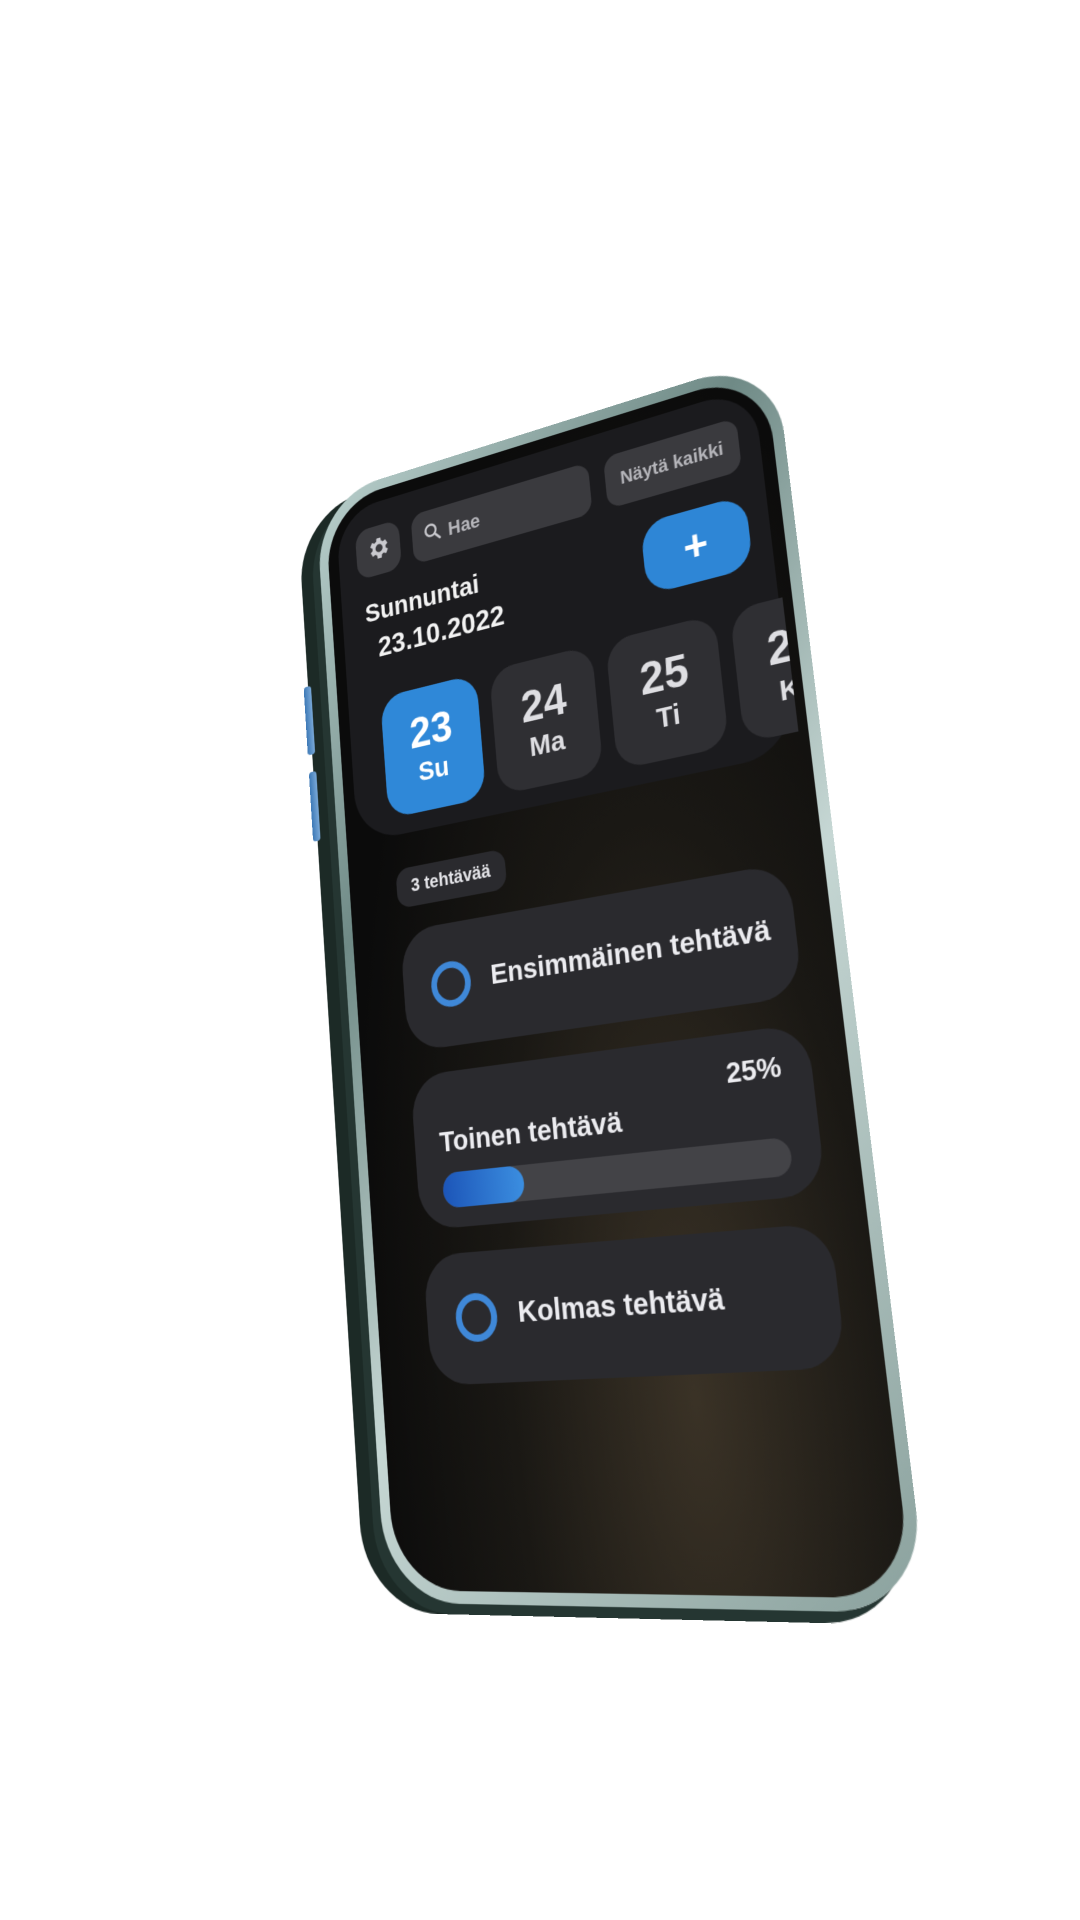  What do you see at coordinates (435, 533) in the screenshot?
I see `search-icon` at bounding box center [435, 533].